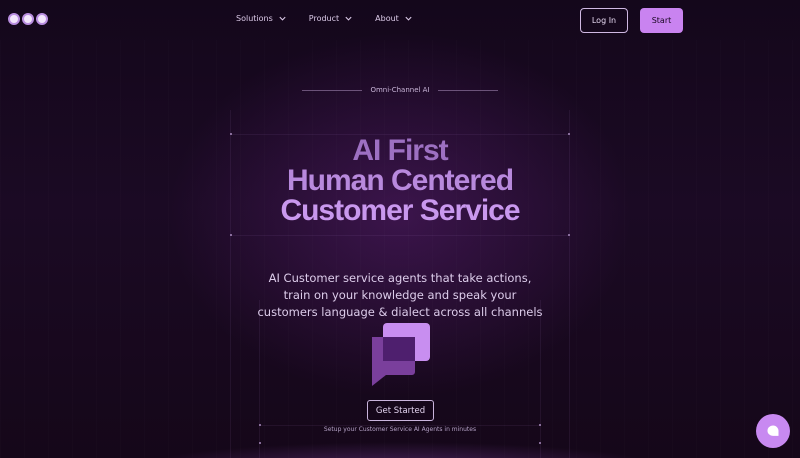 The image size is (800, 458). Describe the element at coordinates (400, 410) in the screenshot. I see `get-started-button: Get Started` at that location.